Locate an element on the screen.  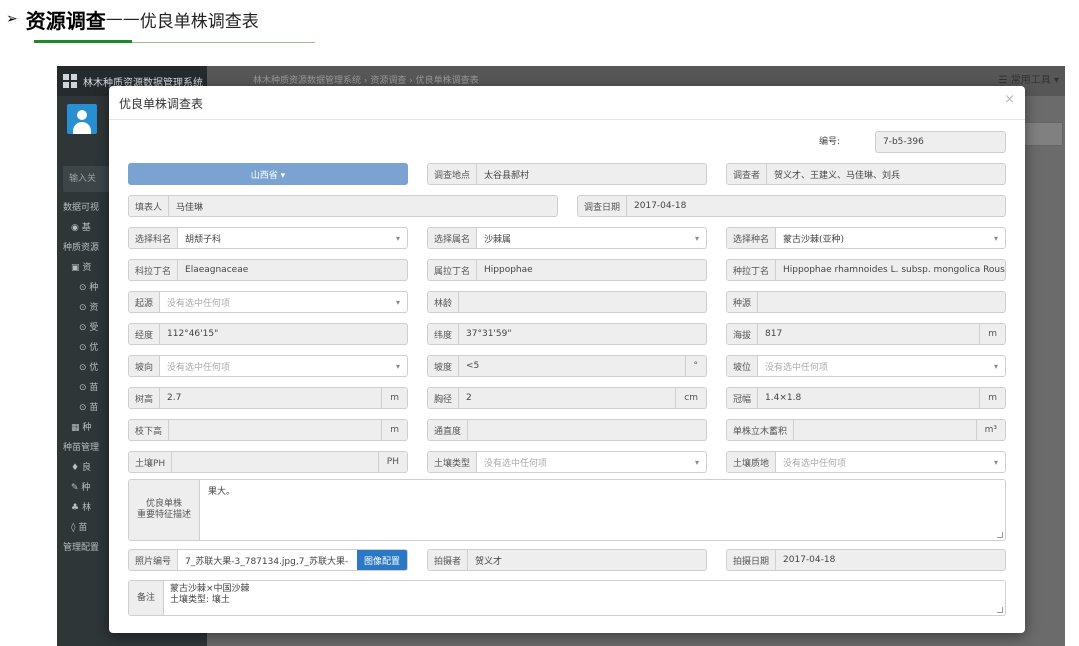
family-select: 选择科名 胡颓子科 ▾ is located at coordinates (268, 238).